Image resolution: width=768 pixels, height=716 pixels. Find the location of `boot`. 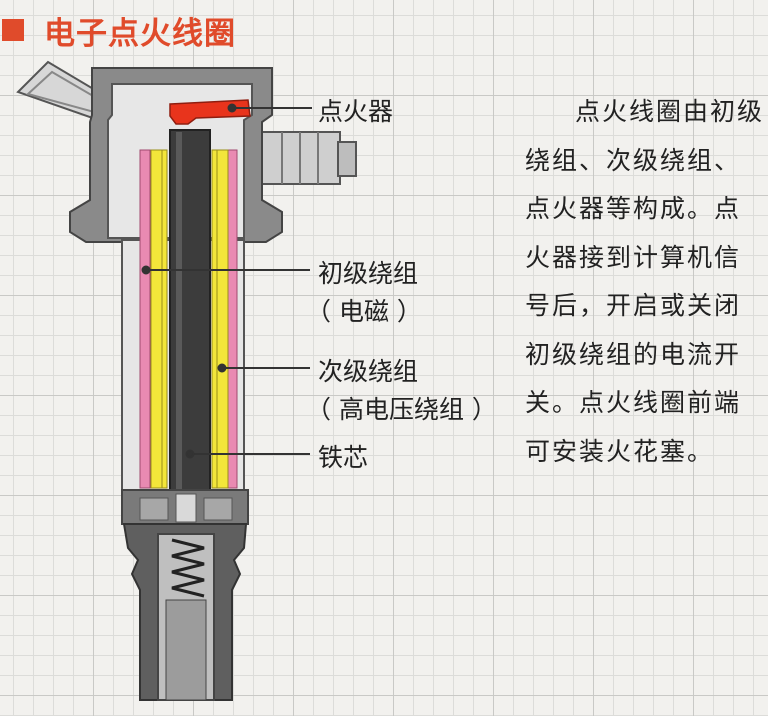

boot is located at coordinates (185, 612).